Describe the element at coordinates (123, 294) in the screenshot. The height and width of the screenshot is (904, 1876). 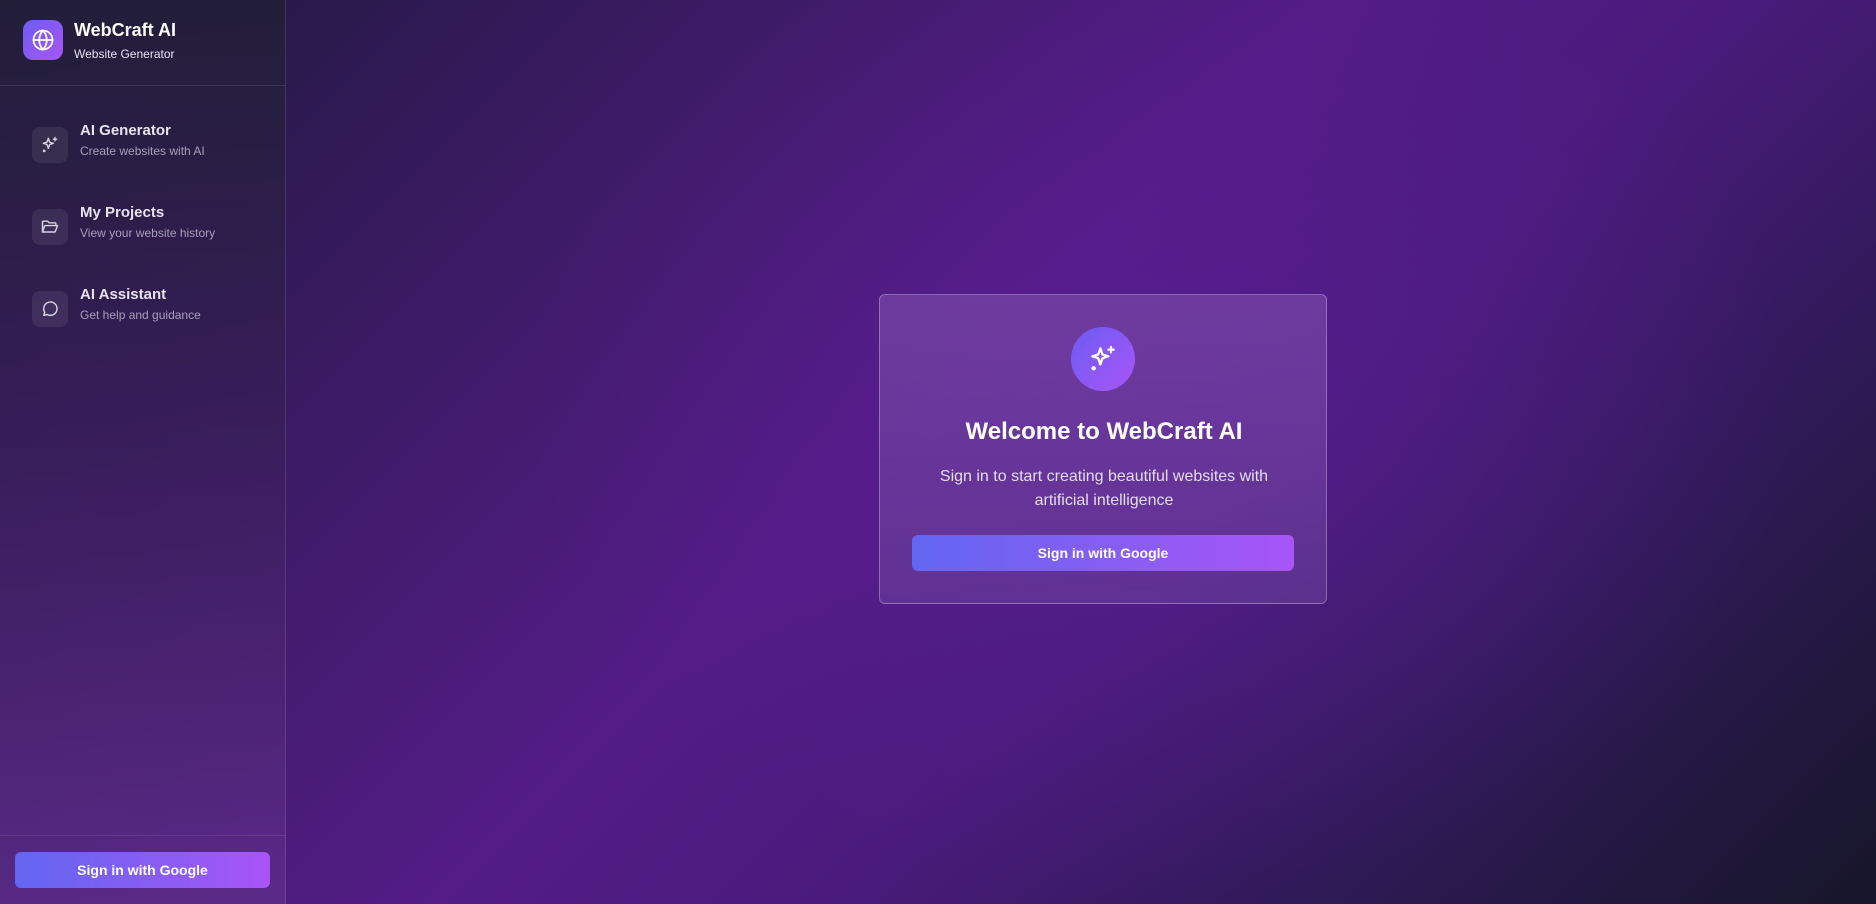
I see `sidebar-item-label: AI Assistant` at that location.